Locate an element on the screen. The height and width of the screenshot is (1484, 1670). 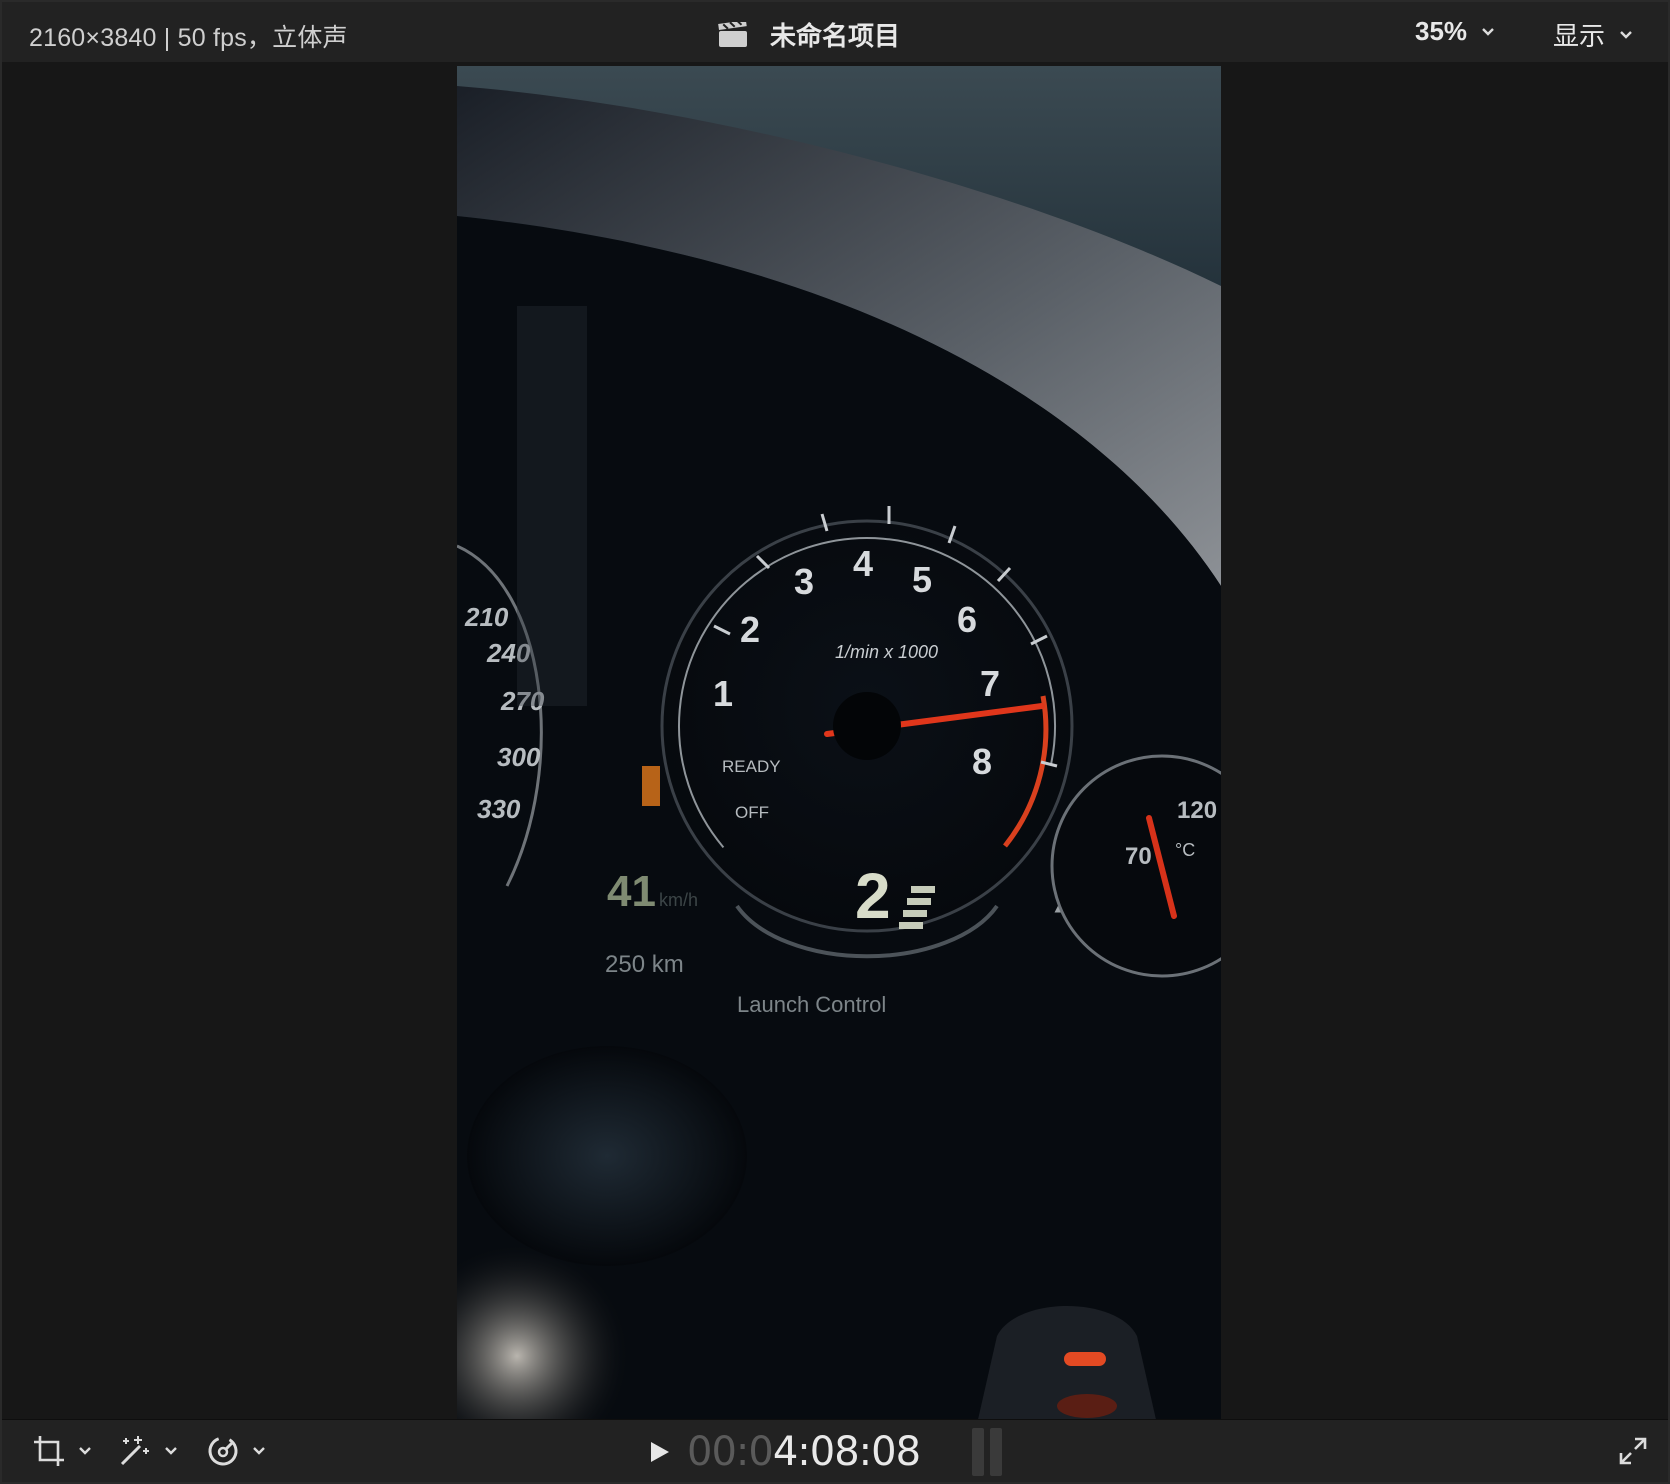
tach-number: 6 is located at coordinates (967, 619).